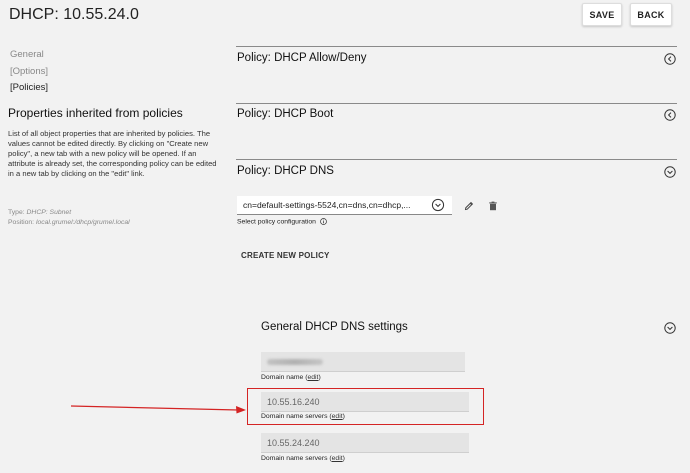 Image resolution: width=690 pixels, height=473 pixels. What do you see at coordinates (158, 409) in the screenshot?
I see `annotation-arrow-icon` at bounding box center [158, 409].